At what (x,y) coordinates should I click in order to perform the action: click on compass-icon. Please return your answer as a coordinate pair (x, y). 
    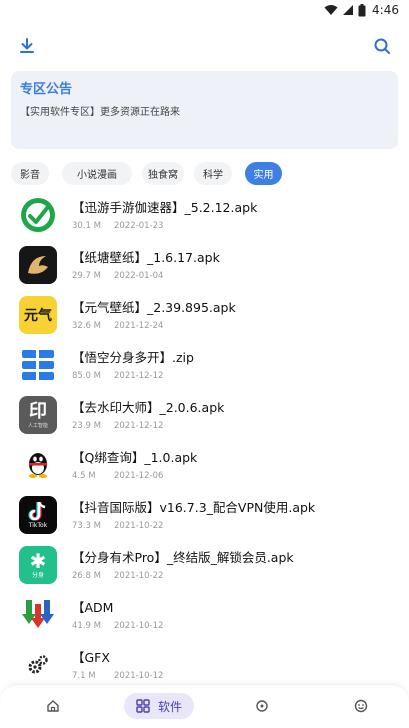
    Looking at the image, I should click on (262, 706).